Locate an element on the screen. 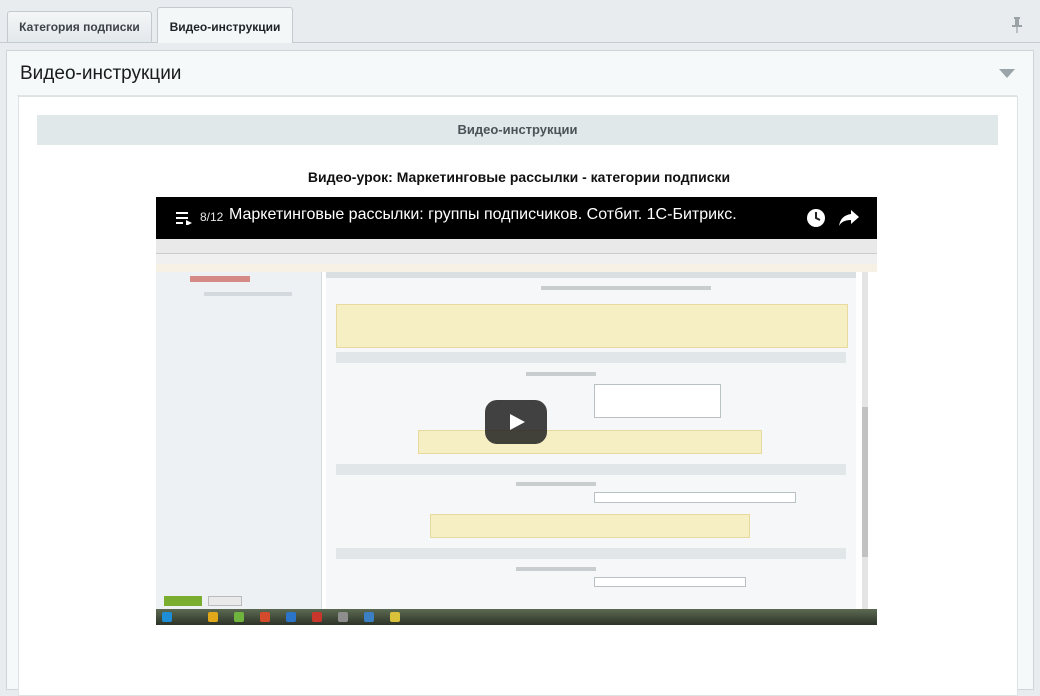 The height and width of the screenshot is (696, 1040). tab-strip-divider is located at coordinates (520, 42).